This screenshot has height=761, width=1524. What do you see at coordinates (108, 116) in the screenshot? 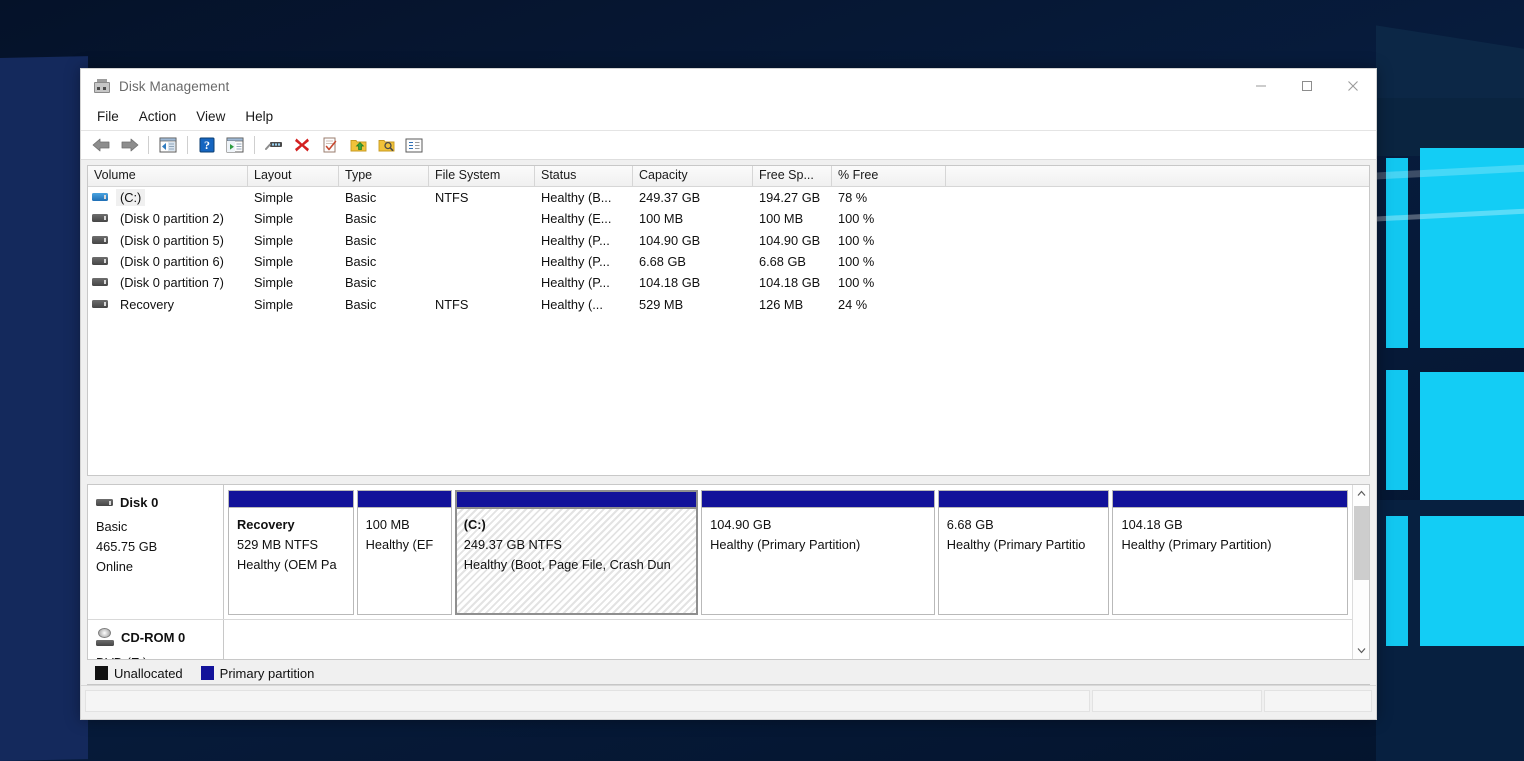
I see `menu-file: File` at bounding box center [108, 116].